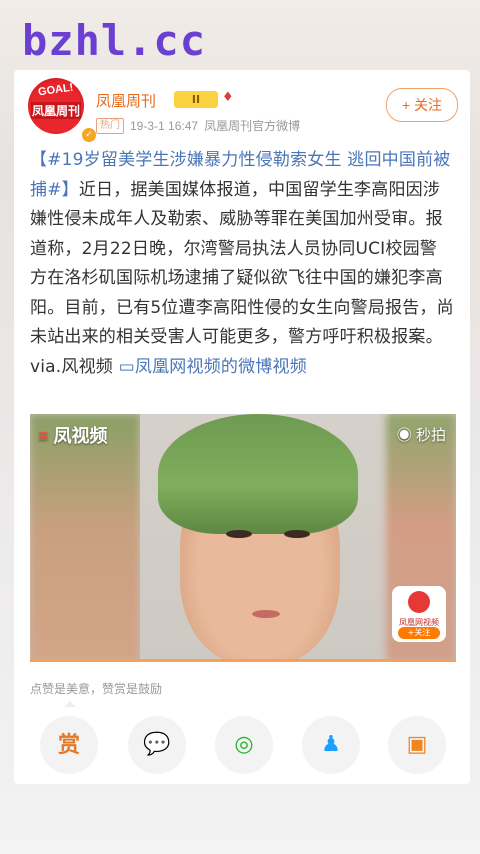 This screenshot has height=854, width=480. Describe the element at coordinates (70, 704) in the screenshot. I see `caption-arrow` at that location.